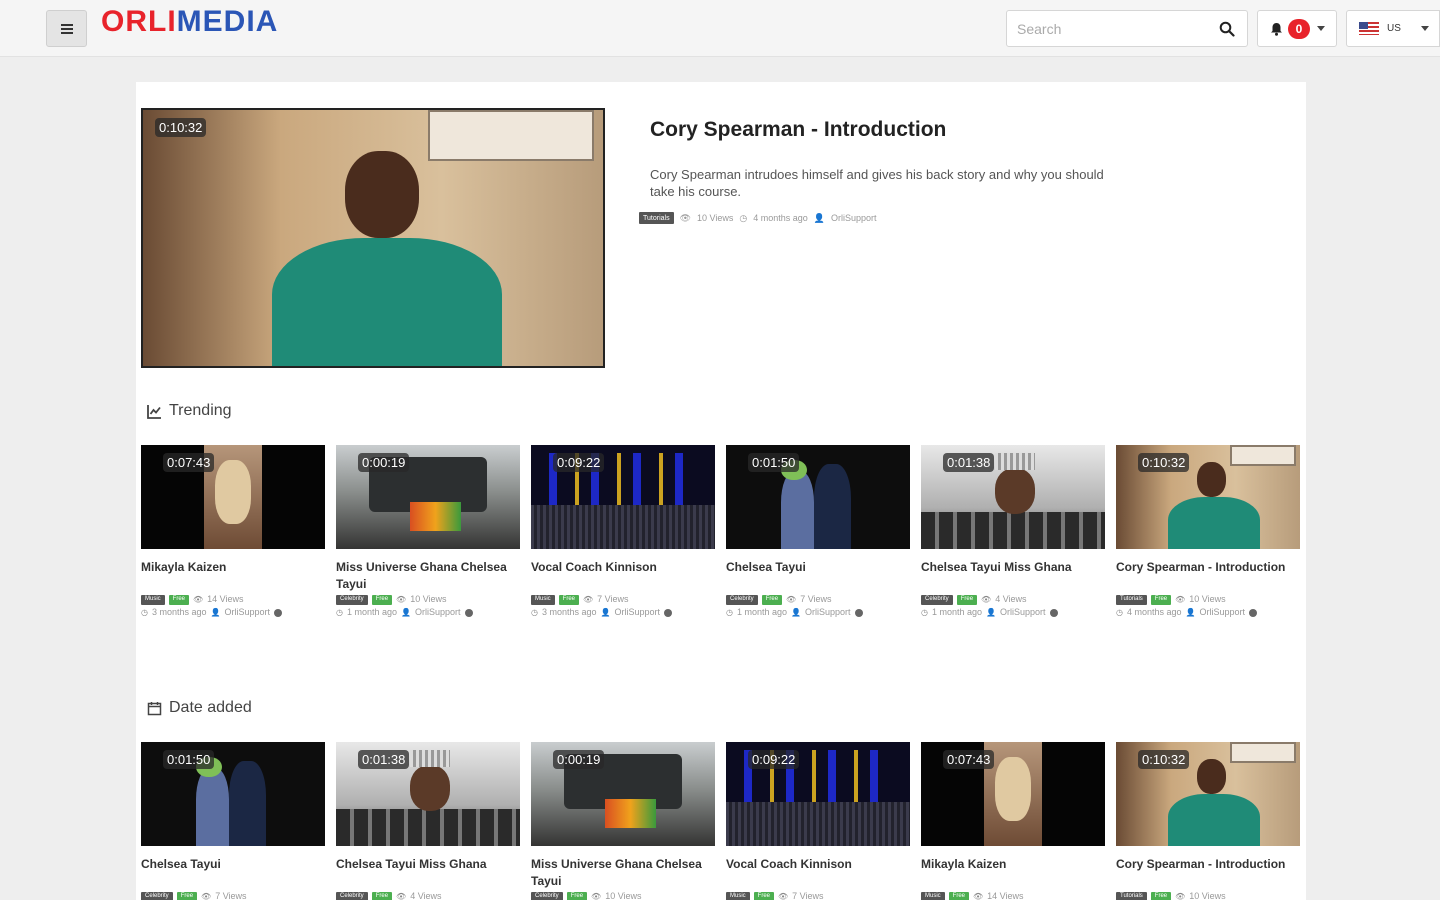 The width and height of the screenshot is (1440, 900). I want to click on language-label: US, so click(1394, 28).